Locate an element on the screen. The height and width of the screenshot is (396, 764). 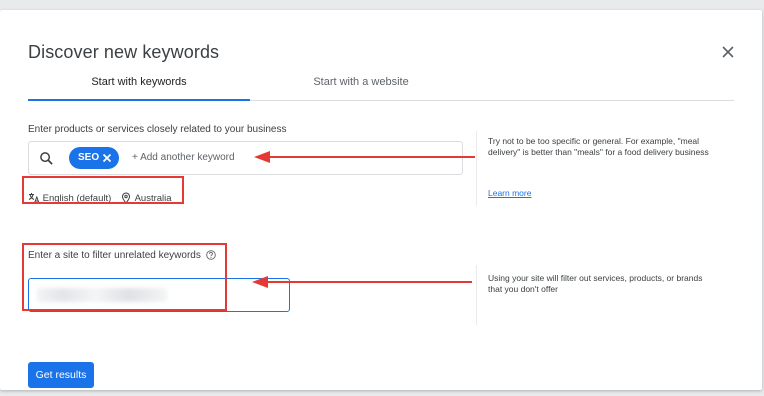
tab-start-with-website: Start with a website is located at coordinates (361, 82).